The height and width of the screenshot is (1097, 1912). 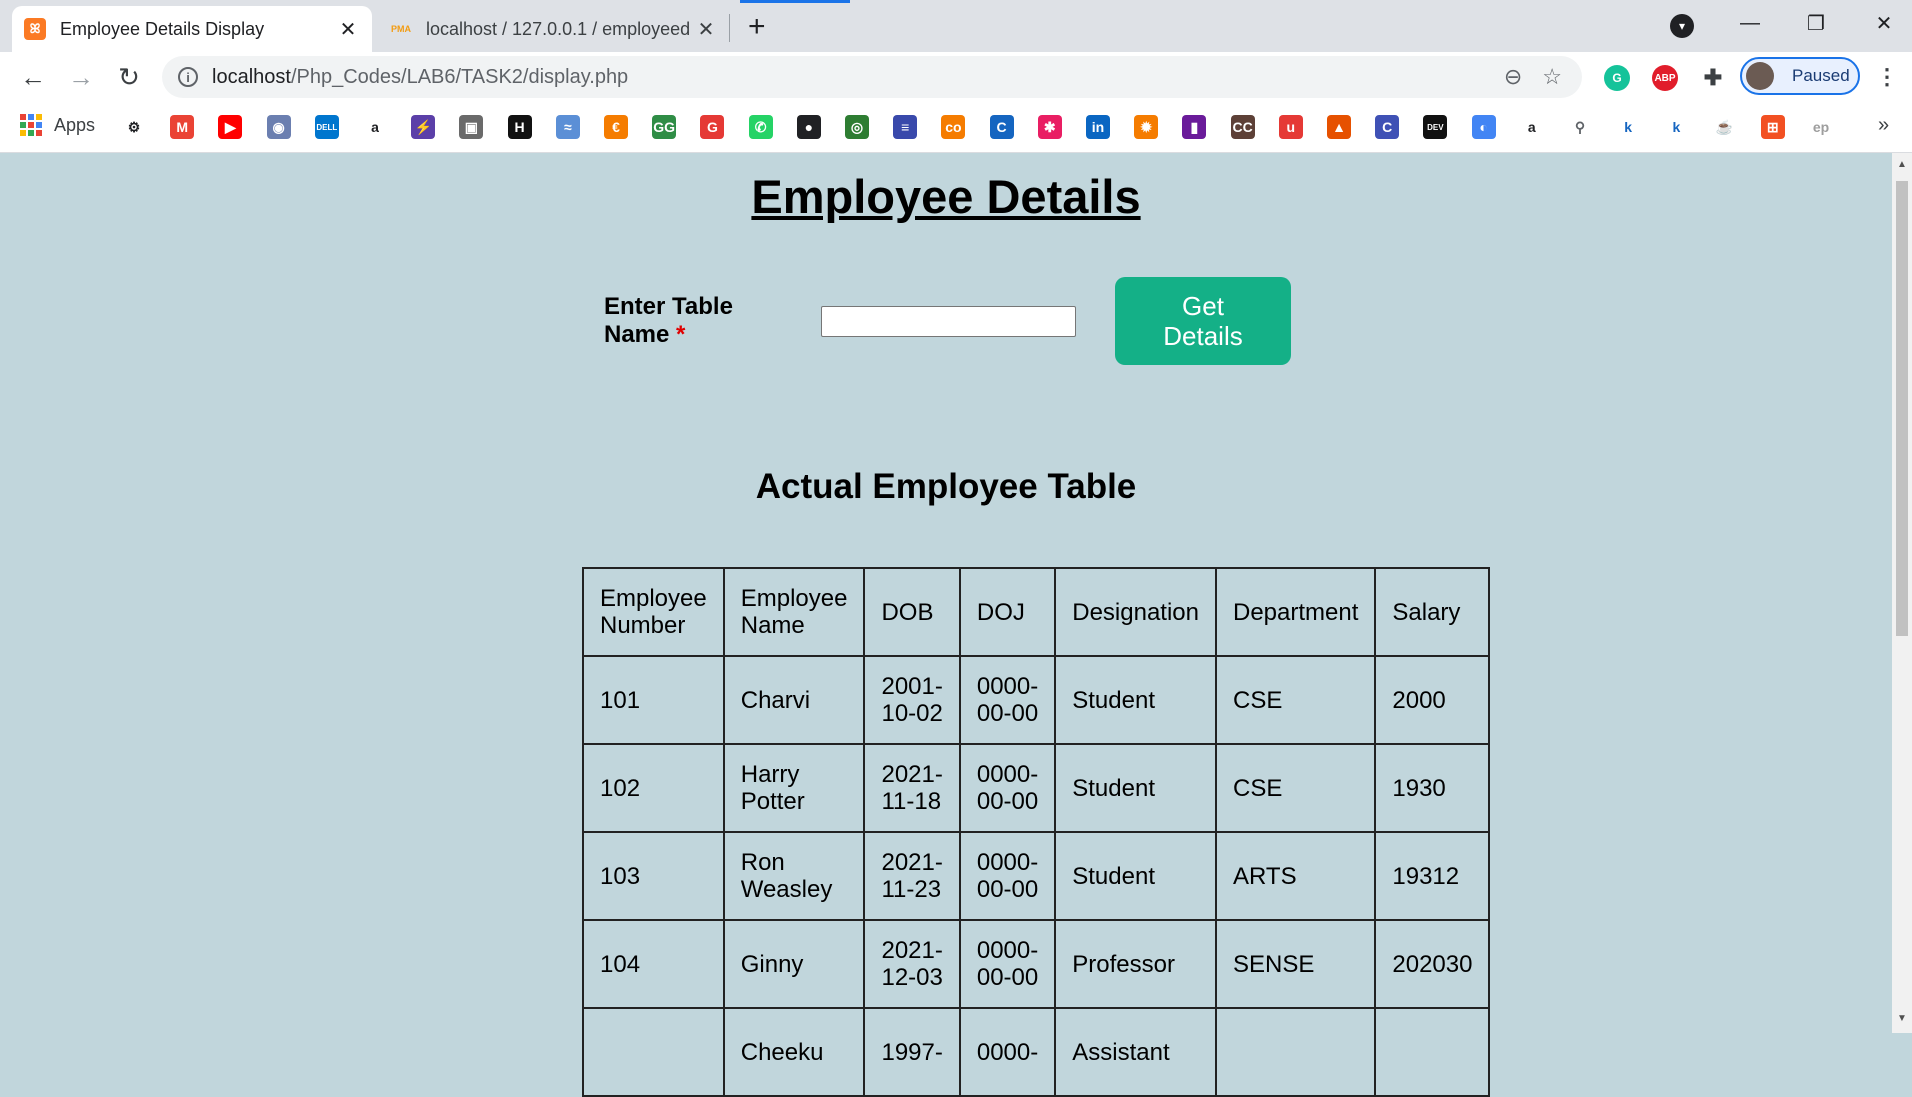 I want to click on table-cell-number: 101, so click(x=653, y=700).